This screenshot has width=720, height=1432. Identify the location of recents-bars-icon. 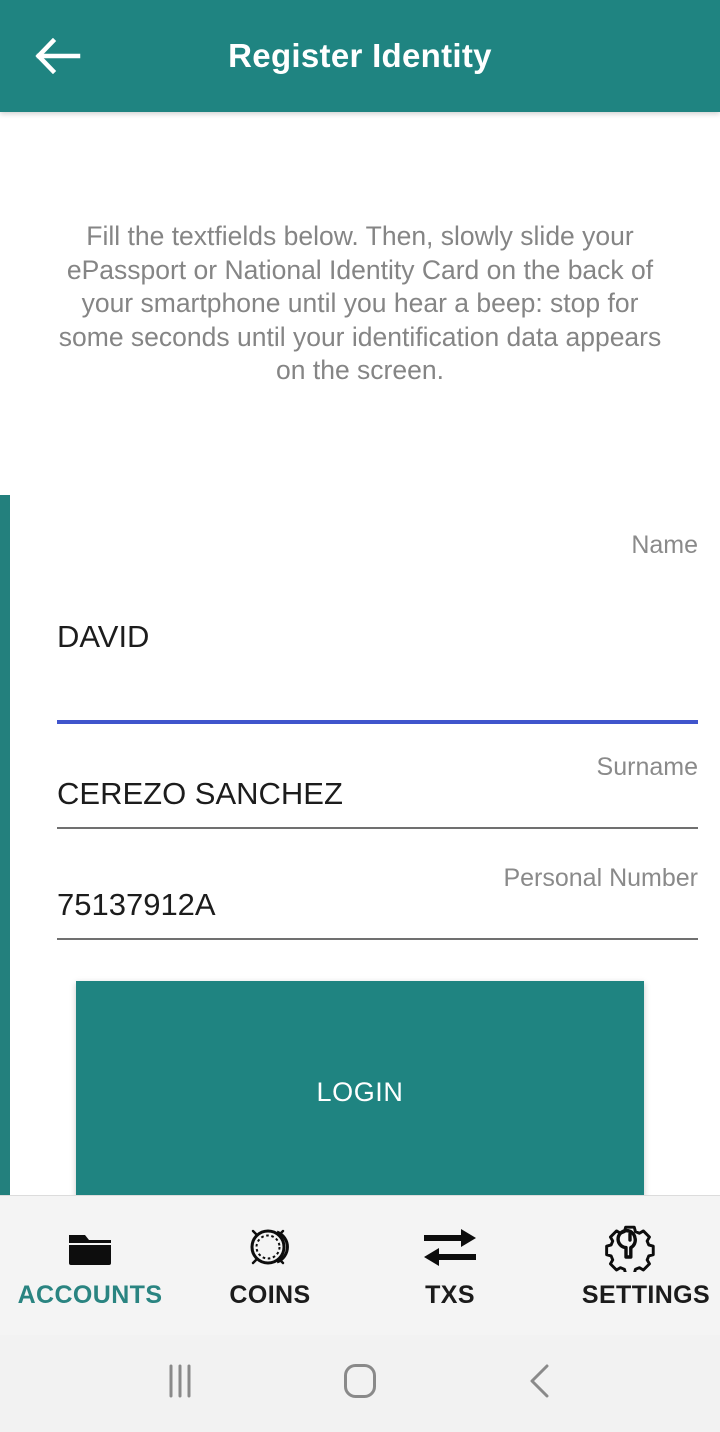
(180, 1383).